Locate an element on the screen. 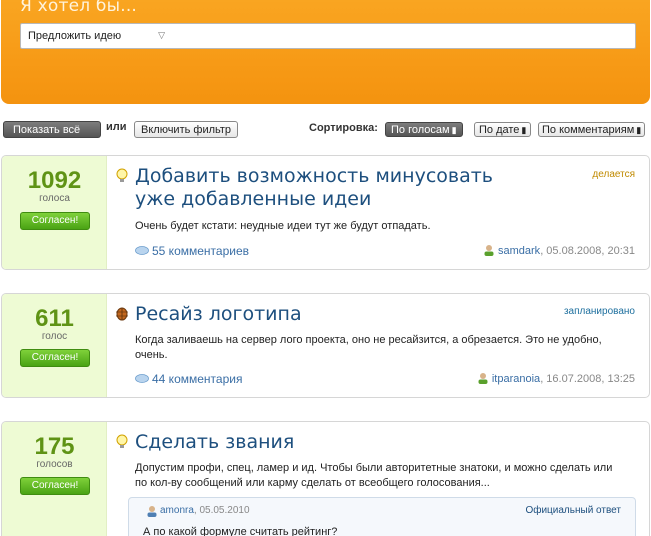 The image size is (651, 536). vote-count: 611 is located at coordinates (54, 318).